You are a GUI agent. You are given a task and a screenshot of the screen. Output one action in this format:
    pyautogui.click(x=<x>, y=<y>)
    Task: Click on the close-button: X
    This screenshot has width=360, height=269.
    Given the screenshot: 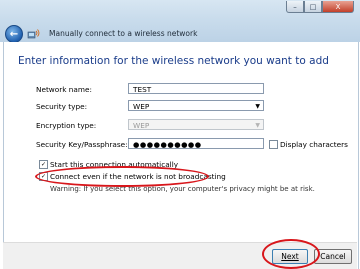 What is the action you would take?
    pyautogui.click(x=338, y=7)
    